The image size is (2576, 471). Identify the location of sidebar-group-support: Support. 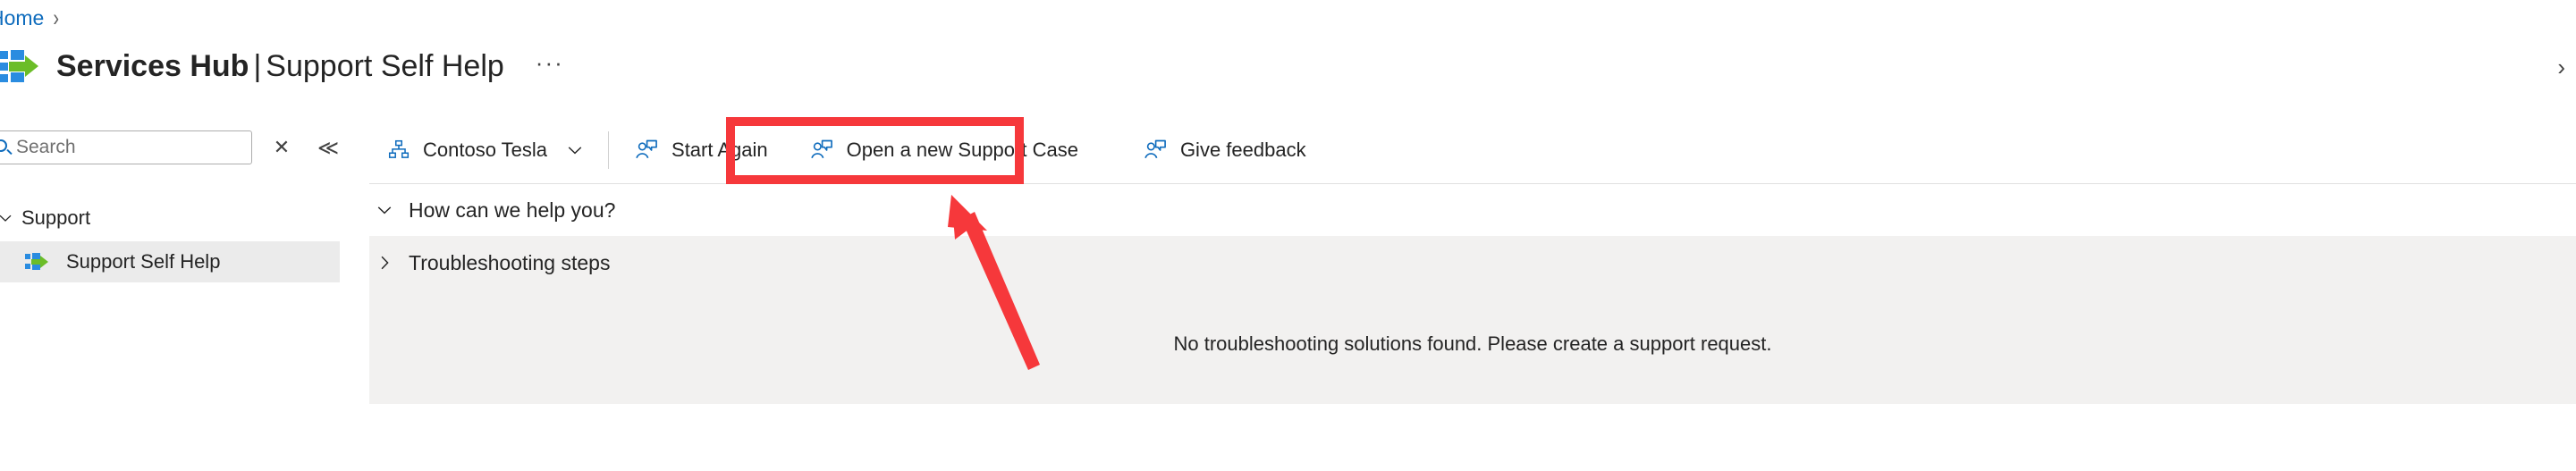
(115, 218).